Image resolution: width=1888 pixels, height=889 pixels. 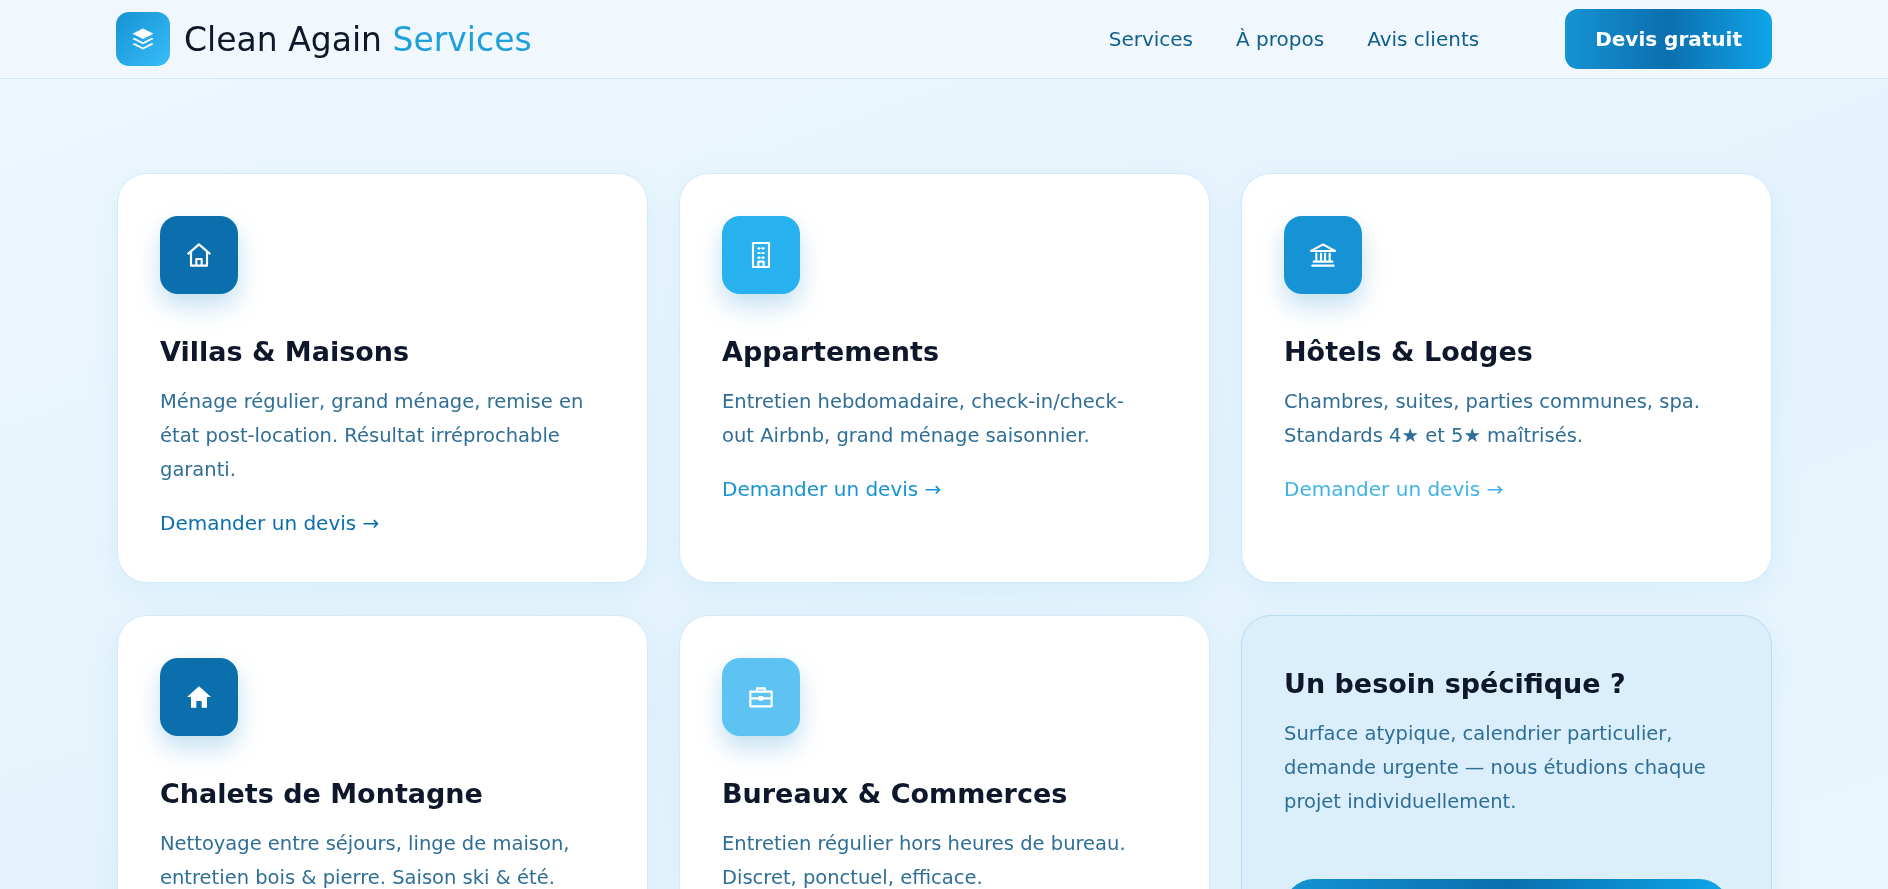 I want to click on card-title: Un besoin spécifique ?, so click(x=1455, y=683).